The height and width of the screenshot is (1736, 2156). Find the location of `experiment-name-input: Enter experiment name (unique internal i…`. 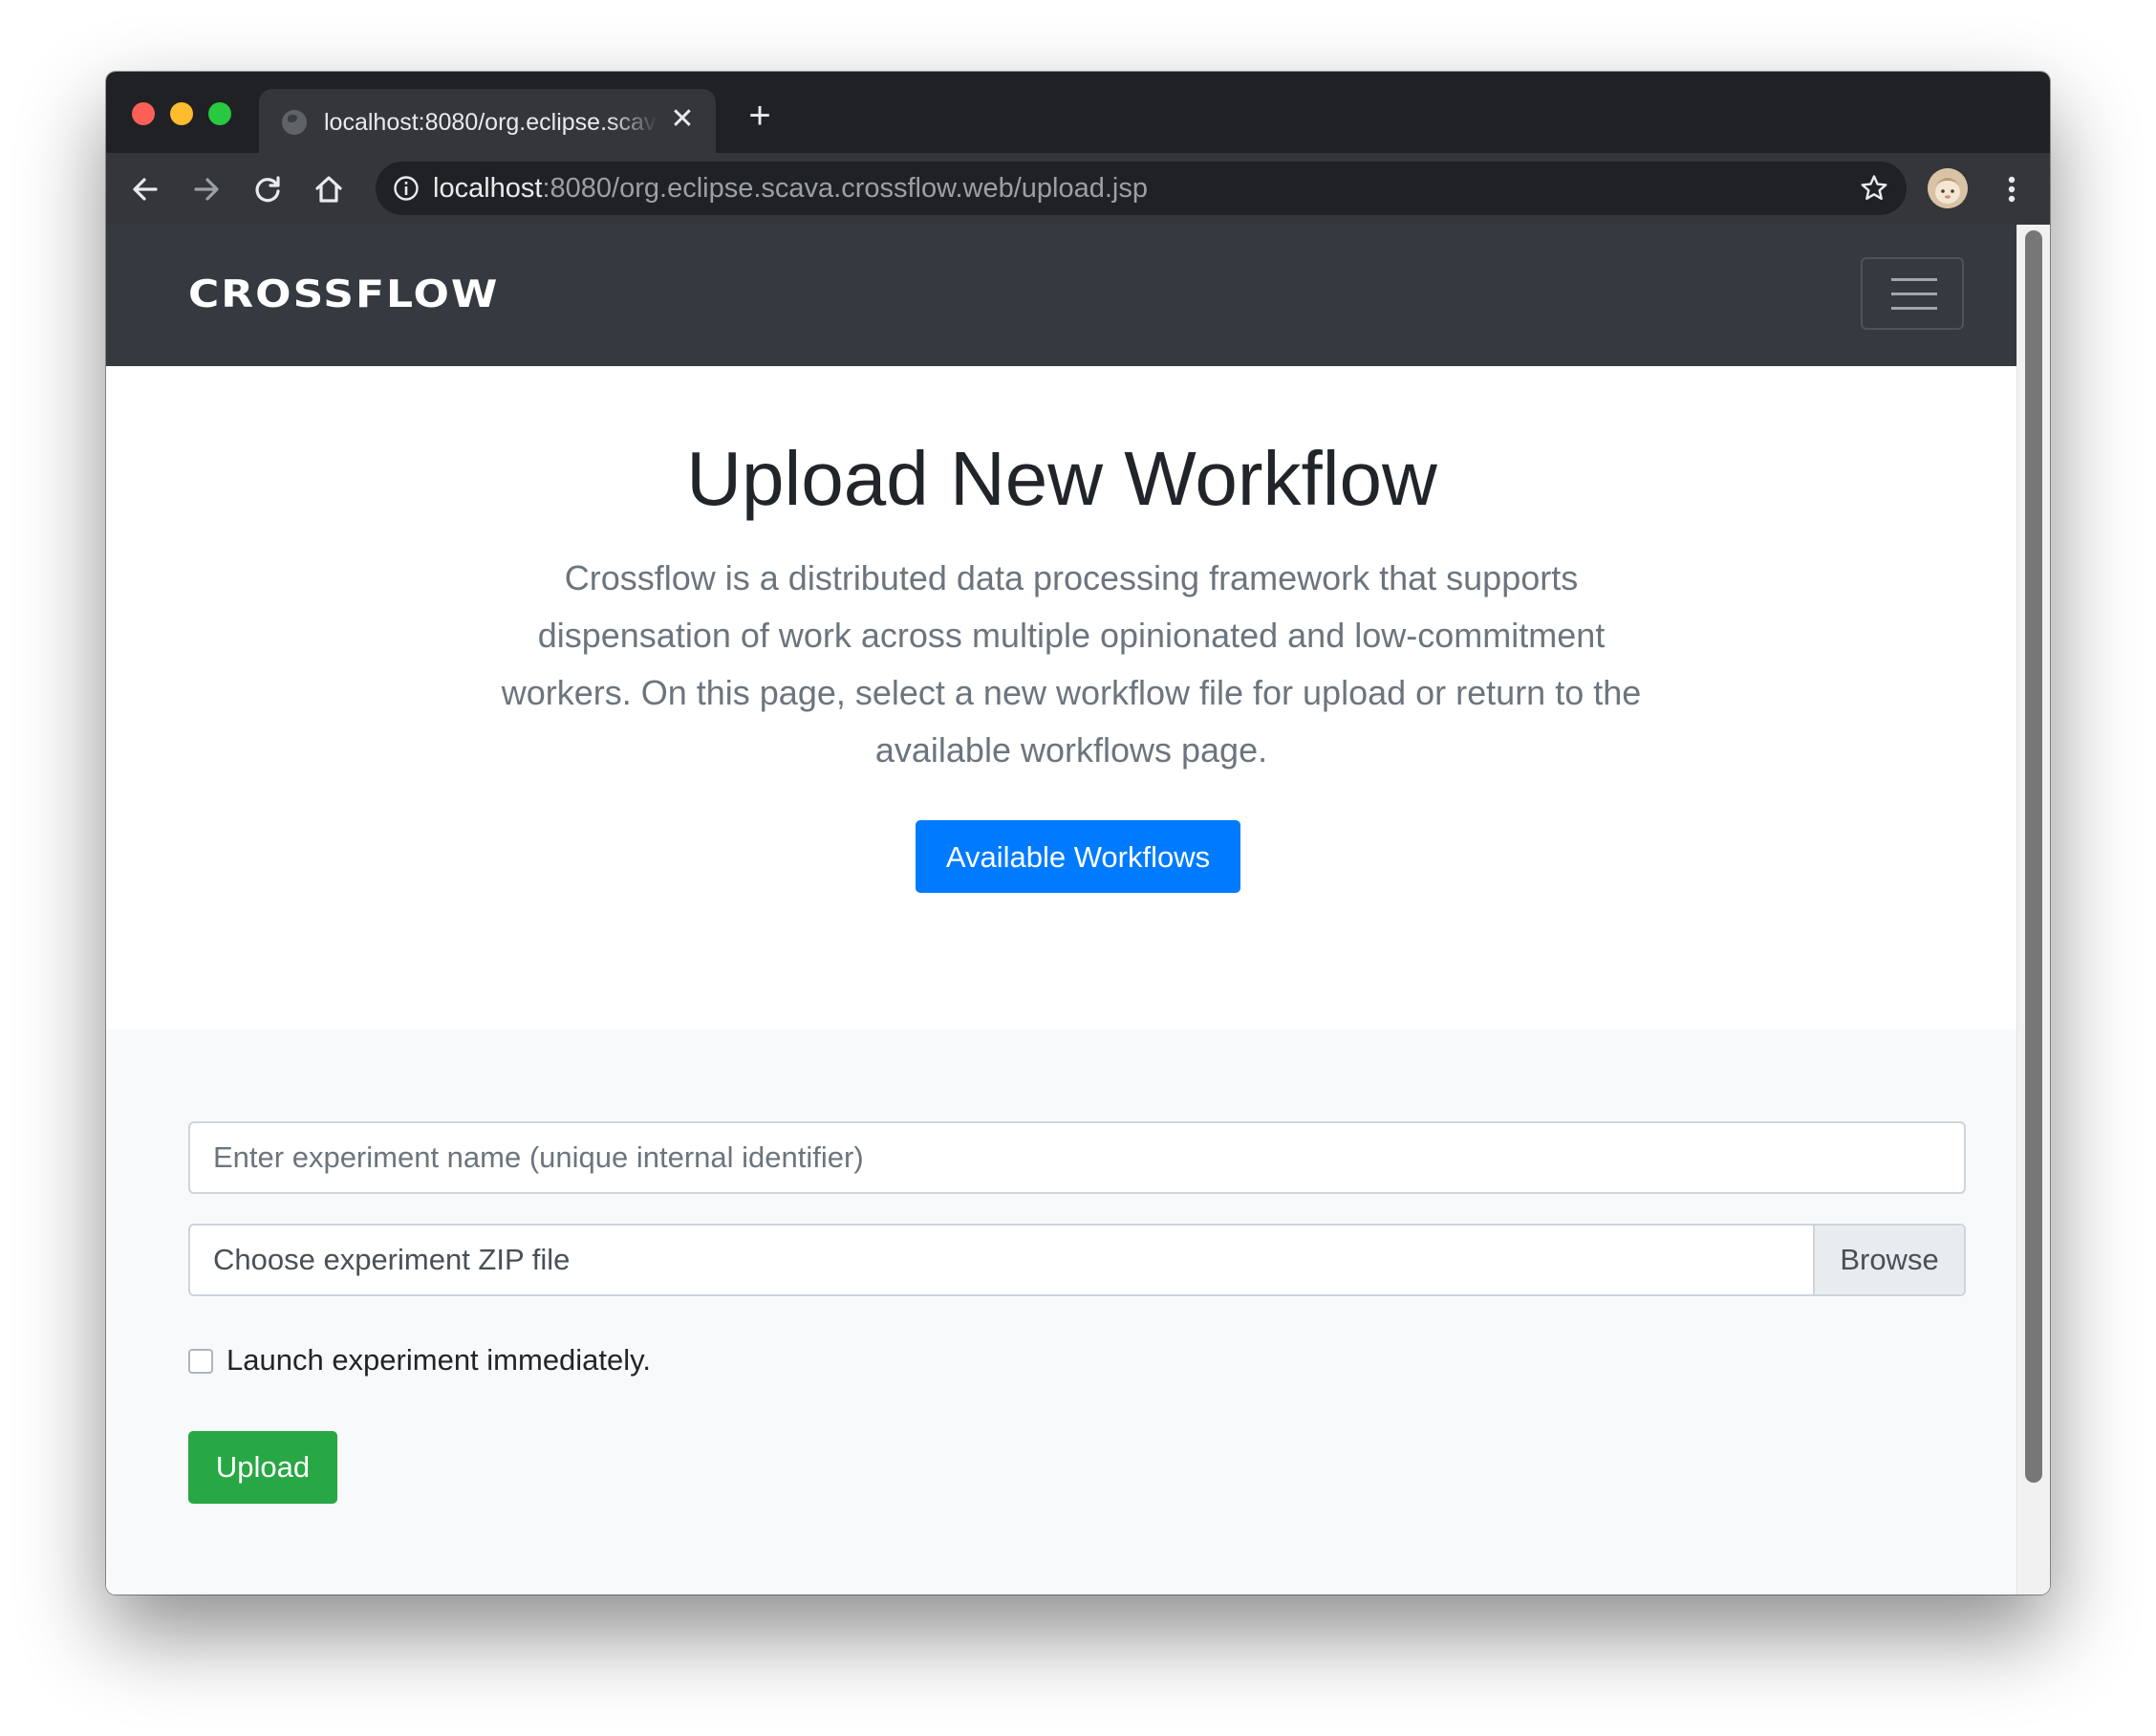

experiment-name-input: Enter experiment name (unique internal i… is located at coordinates (1077, 1157).